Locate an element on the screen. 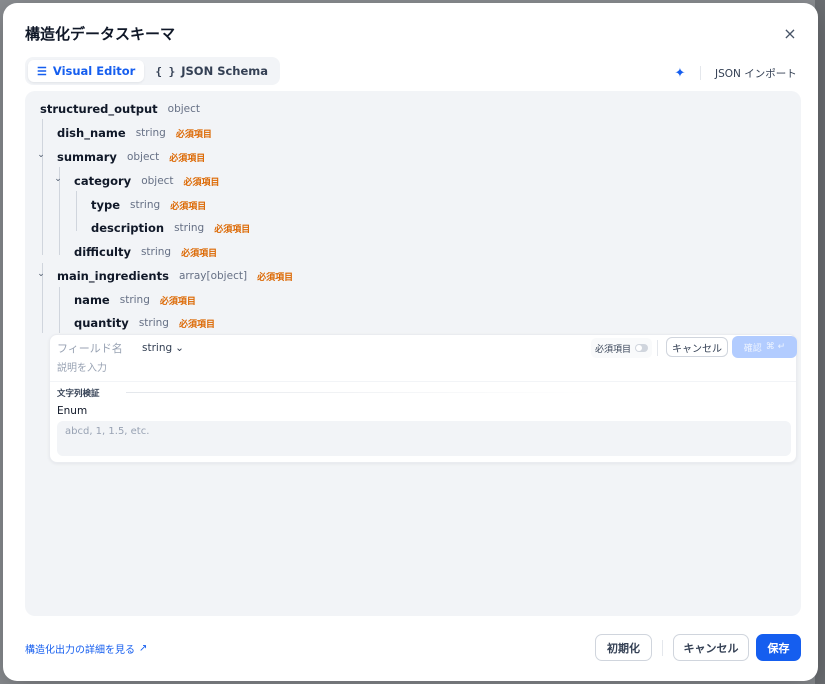  field-name-input is located at coordinates (96, 348).